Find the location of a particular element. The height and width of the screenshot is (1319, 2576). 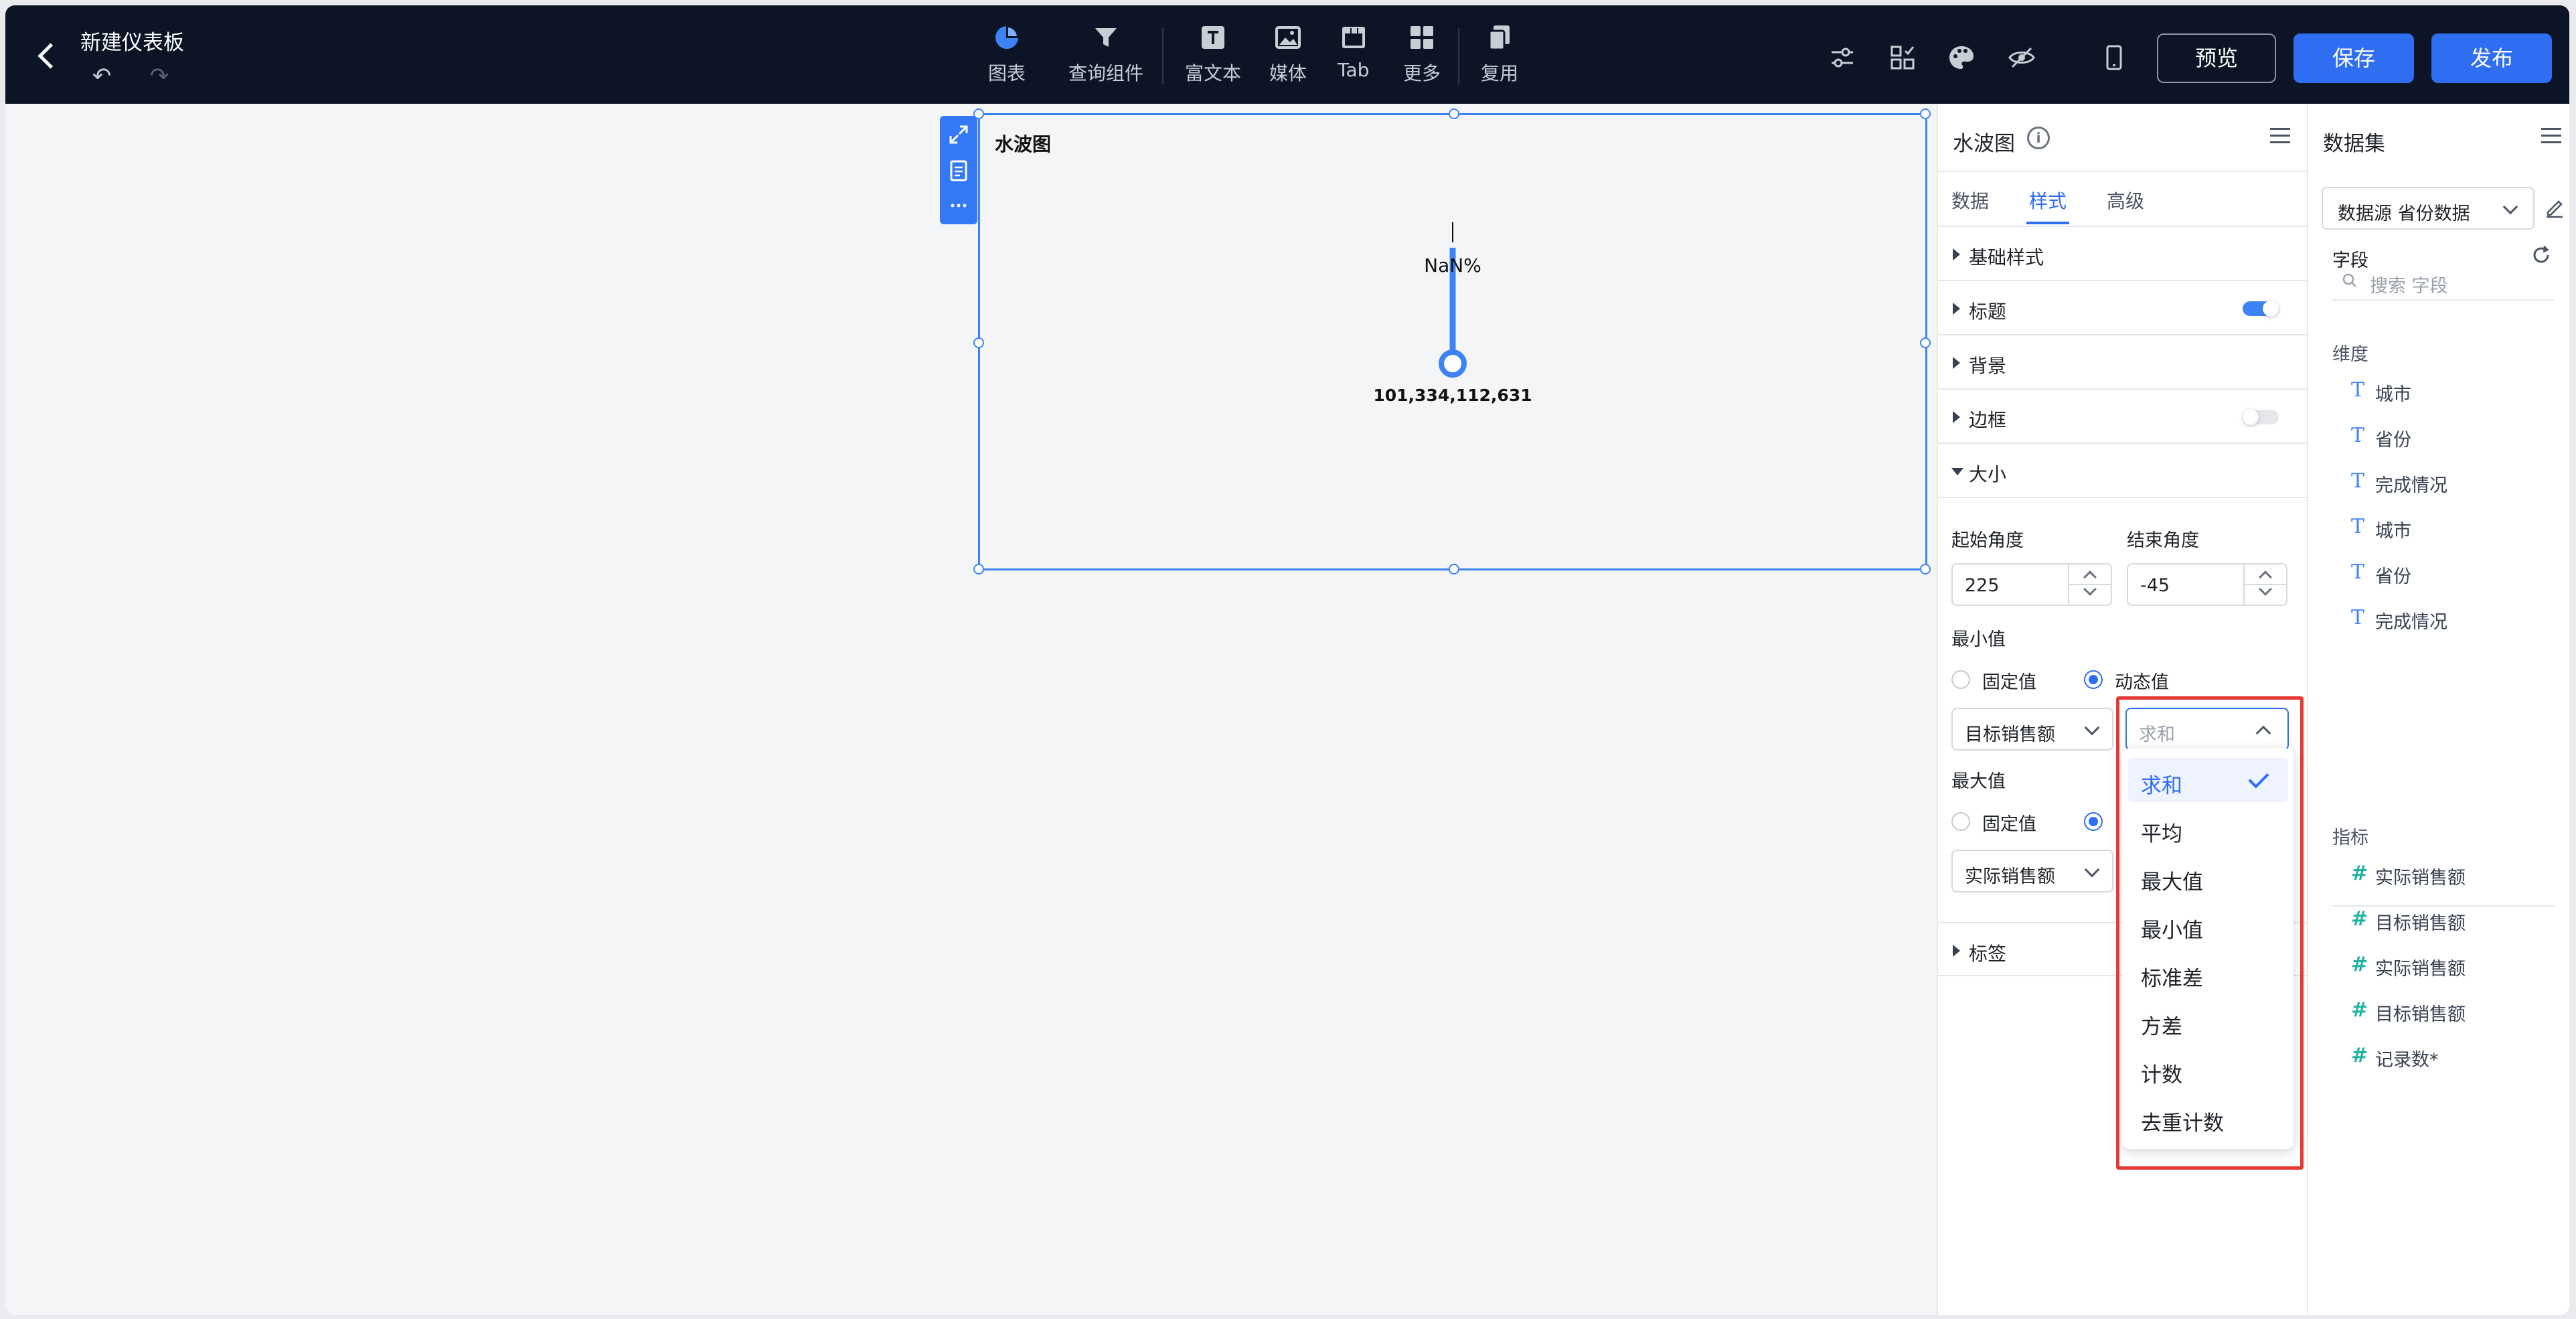

dashboard-title: 新建仪表板 is located at coordinates (132, 40).